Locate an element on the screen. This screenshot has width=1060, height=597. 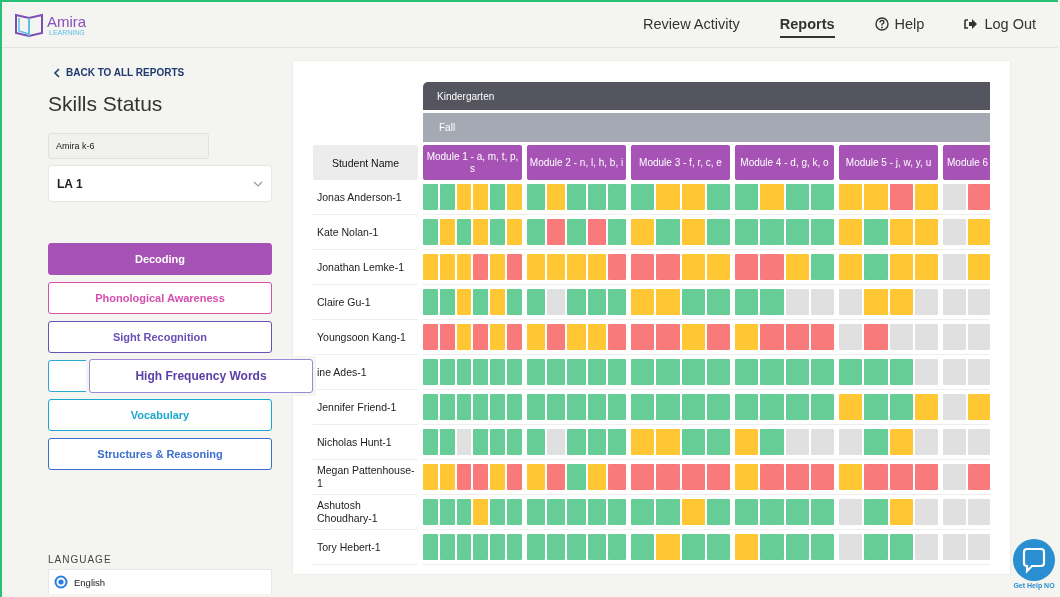
skill-button: Structures & Reasoning is located at coordinates (160, 454).